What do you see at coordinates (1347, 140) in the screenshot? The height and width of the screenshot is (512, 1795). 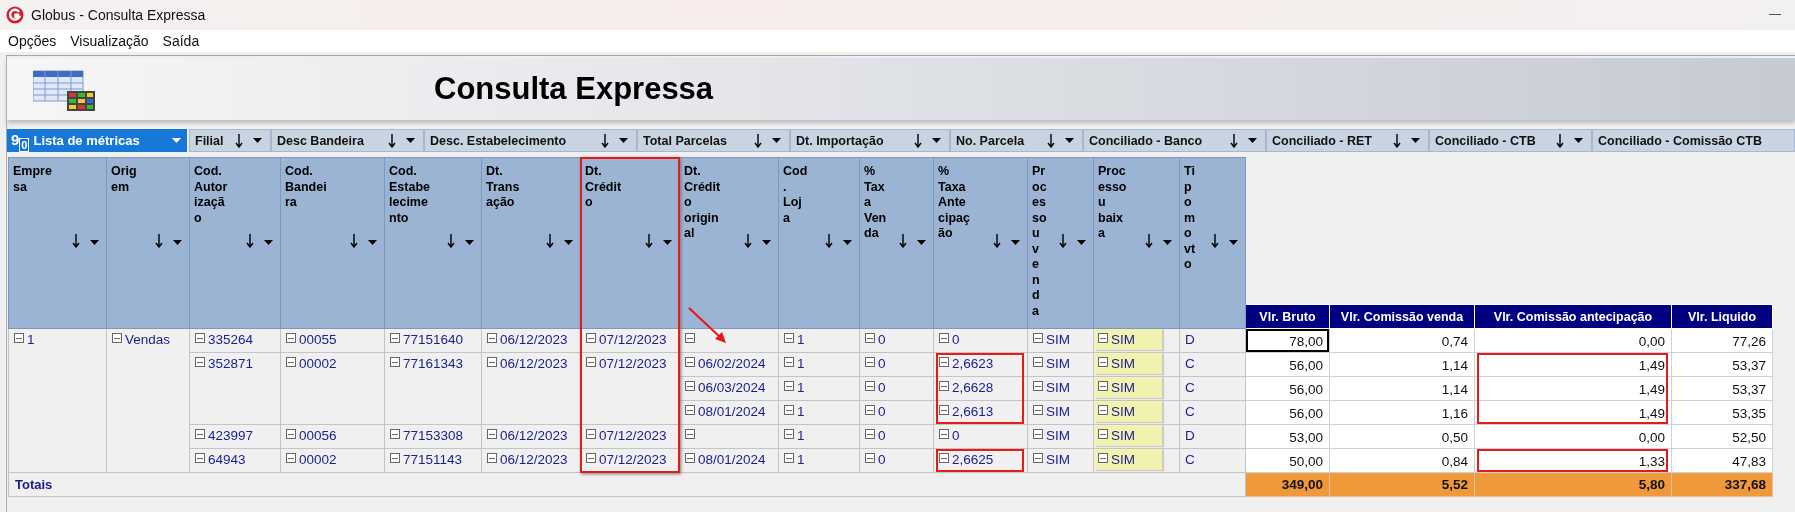 I see `filter-field: Conciliado - RET` at bounding box center [1347, 140].